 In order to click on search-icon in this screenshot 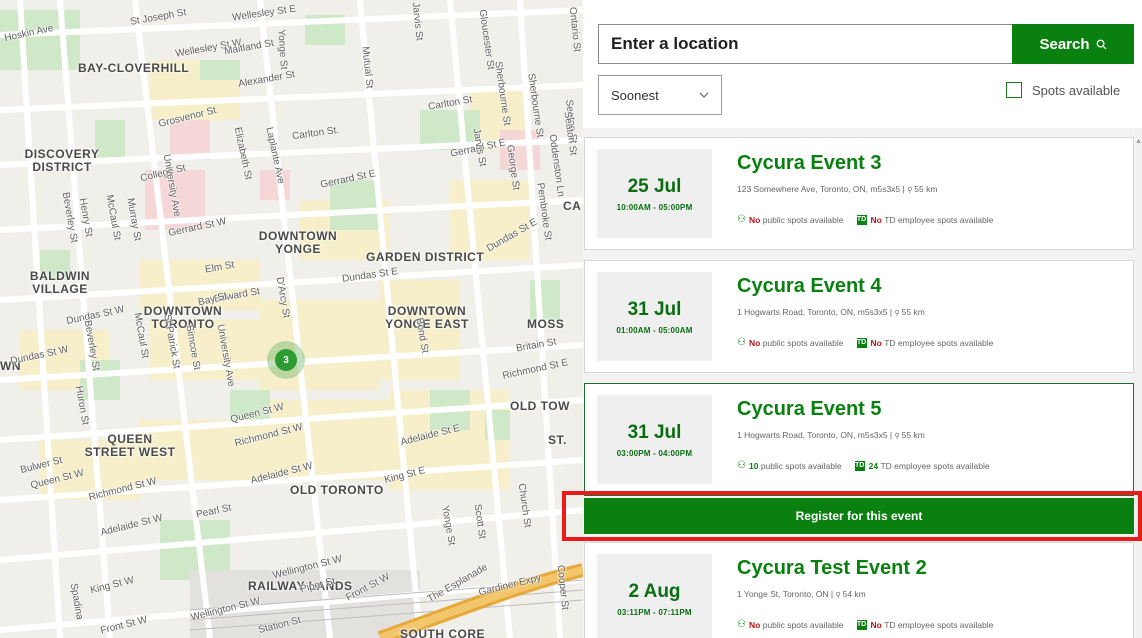, I will do `click(1101, 44)`.